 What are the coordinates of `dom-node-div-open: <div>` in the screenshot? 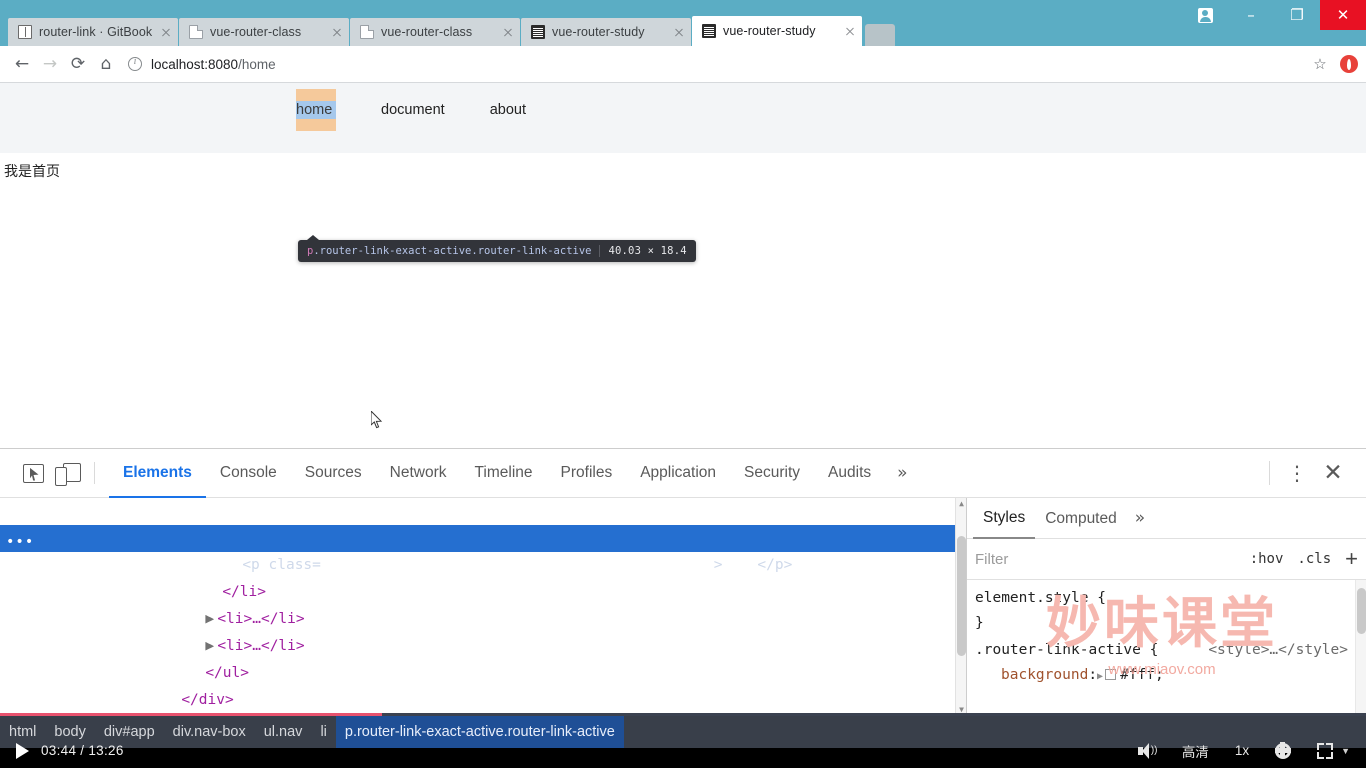 It's located at (483, 700).